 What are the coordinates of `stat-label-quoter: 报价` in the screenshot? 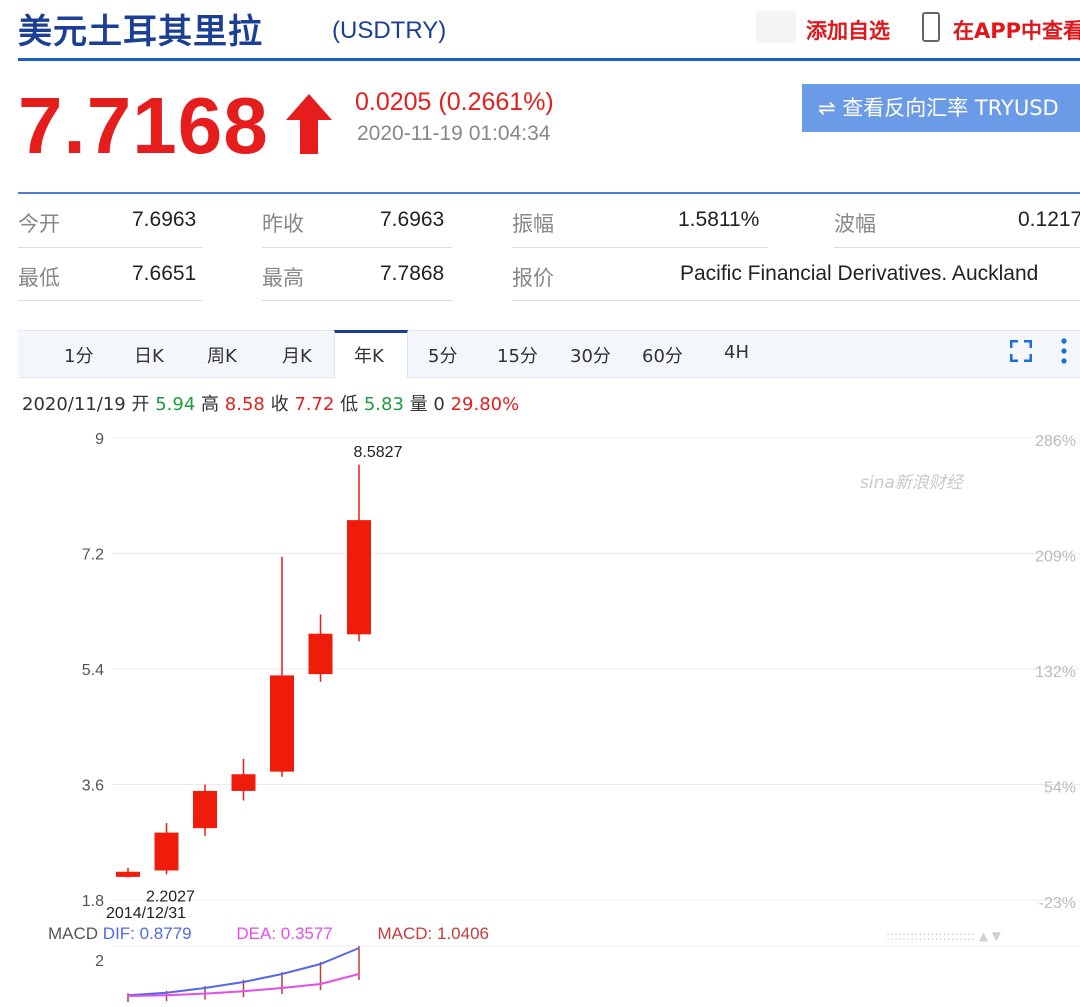 It's located at (533, 278).